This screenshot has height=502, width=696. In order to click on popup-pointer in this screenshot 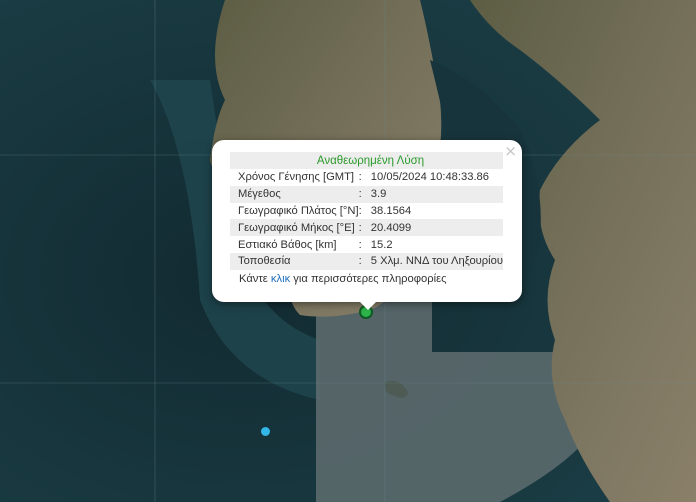, I will do `click(368, 305)`.